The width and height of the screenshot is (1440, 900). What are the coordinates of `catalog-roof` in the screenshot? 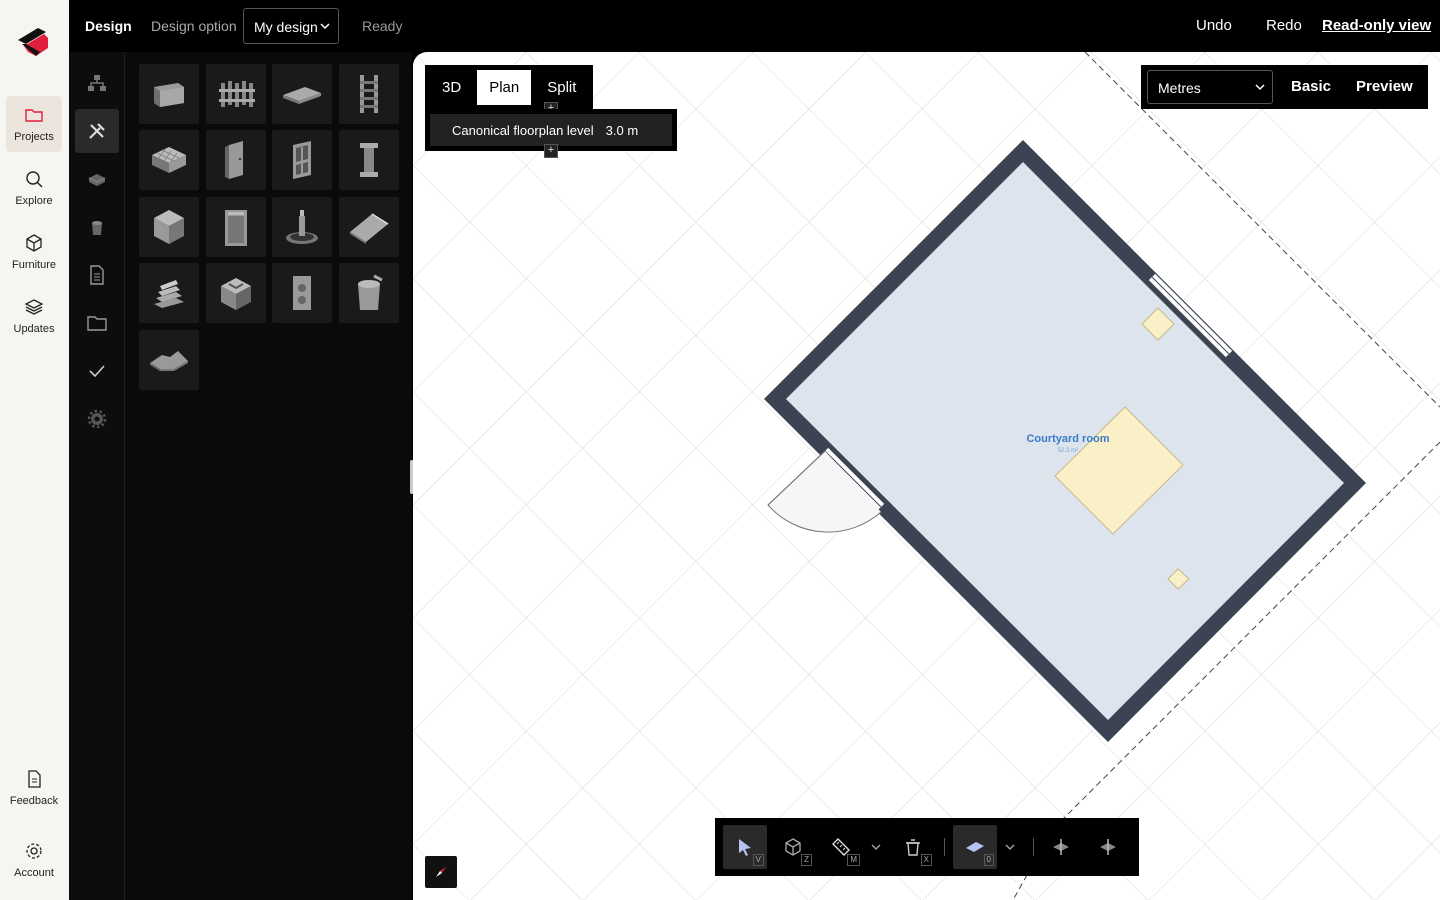 It's located at (369, 227).